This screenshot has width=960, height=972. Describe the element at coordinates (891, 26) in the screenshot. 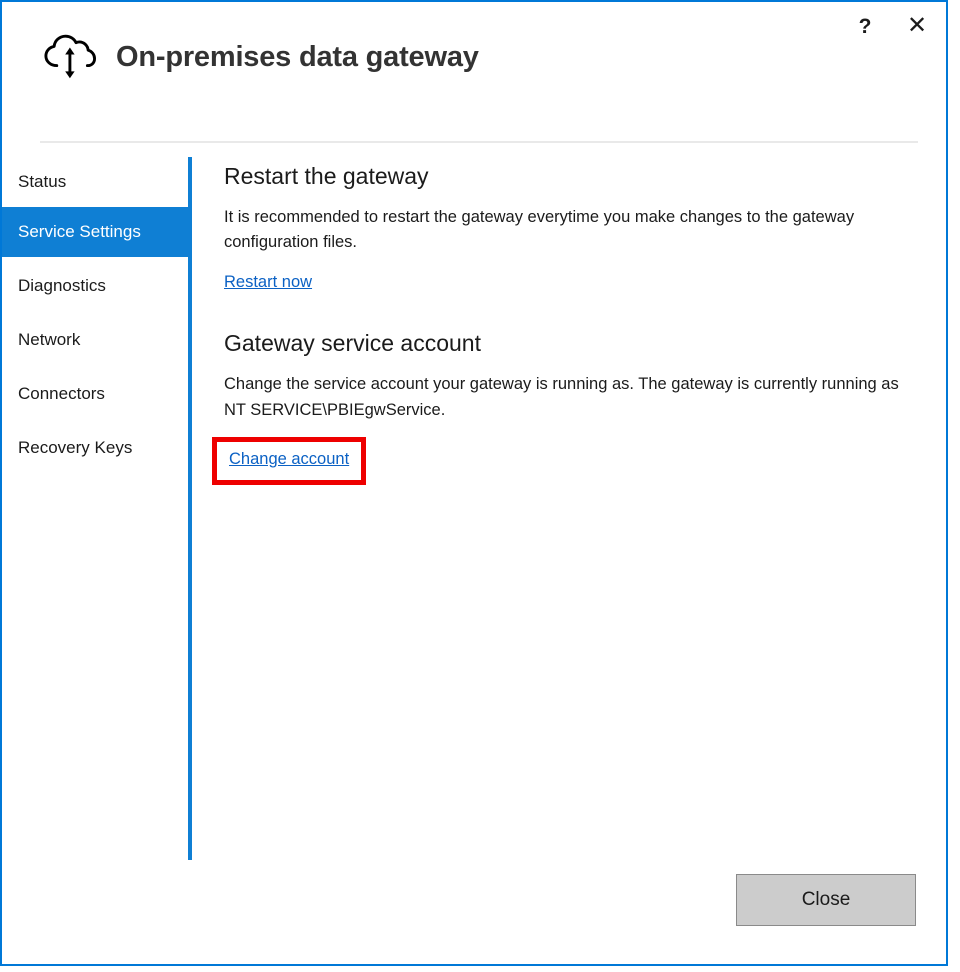

I see `window-controls: ? ✕` at that location.